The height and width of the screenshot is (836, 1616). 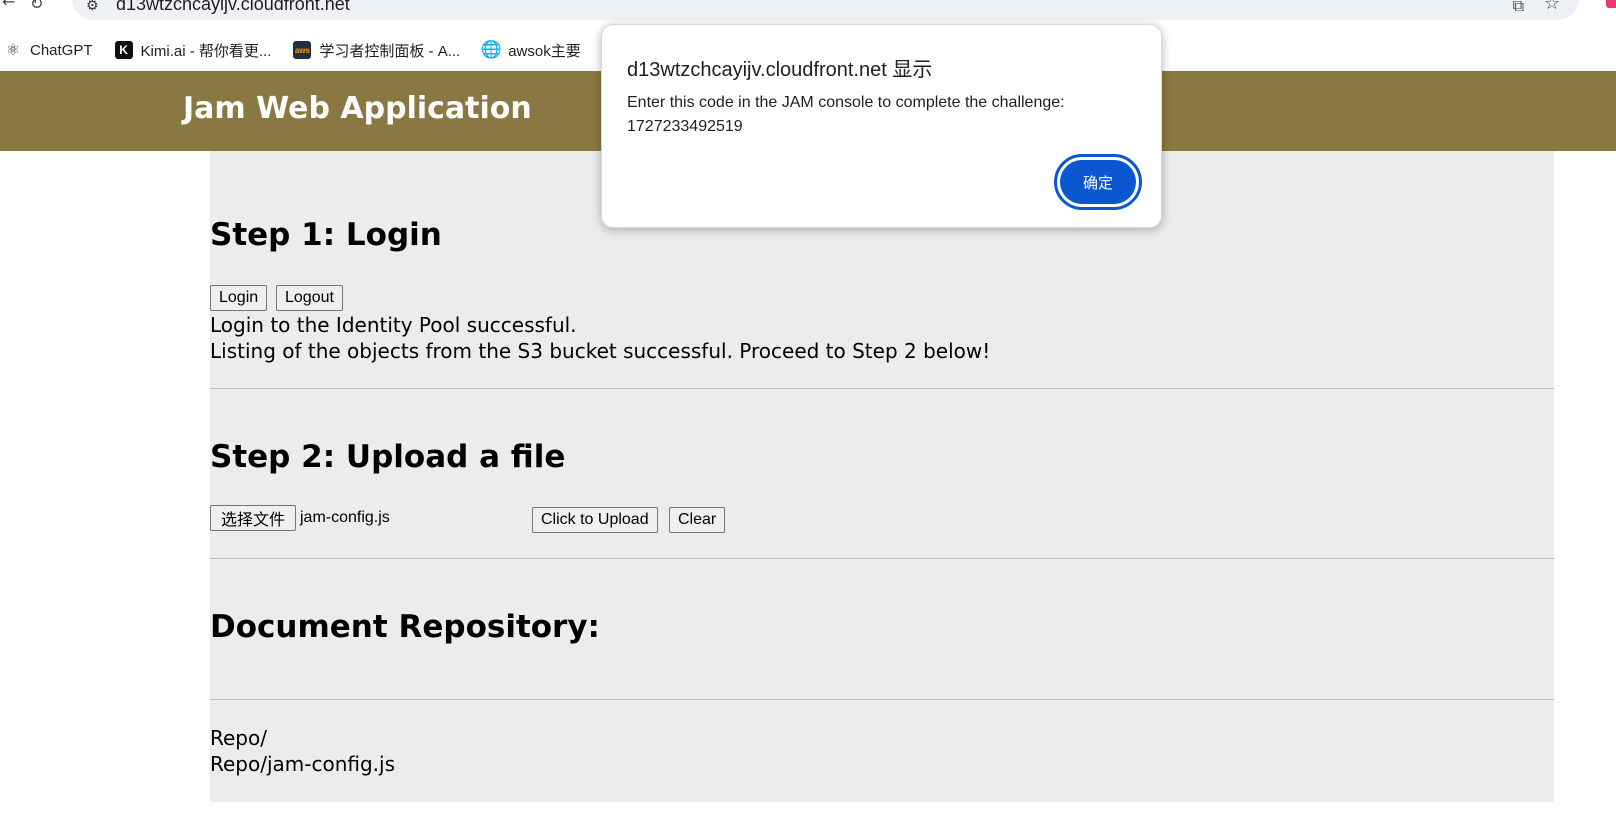 What do you see at coordinates (544, 51) in the screenshot?
I see `bookmark-label: awsok主要` at bounding box center [544, 51].